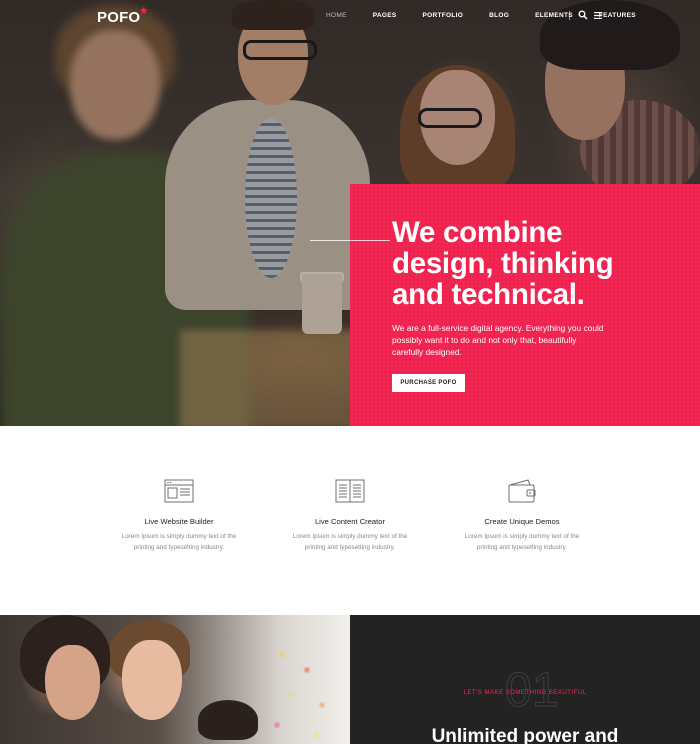 The image size is (700, 744). I want to click on site-logo: POFO*, so click(122, 15).